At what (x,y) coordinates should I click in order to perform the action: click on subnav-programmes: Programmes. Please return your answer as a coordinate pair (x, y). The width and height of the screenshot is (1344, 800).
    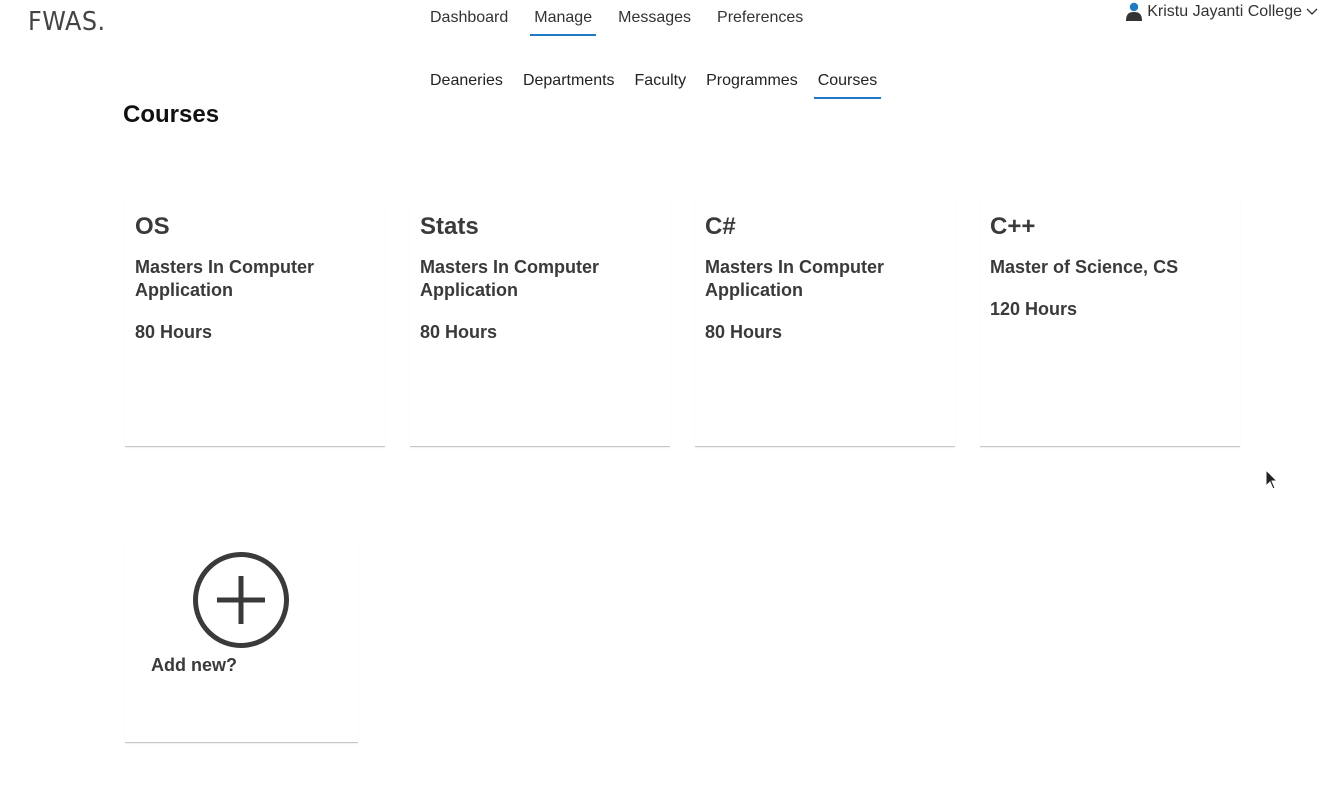
    Looking at the image, I should click on (752, 85).